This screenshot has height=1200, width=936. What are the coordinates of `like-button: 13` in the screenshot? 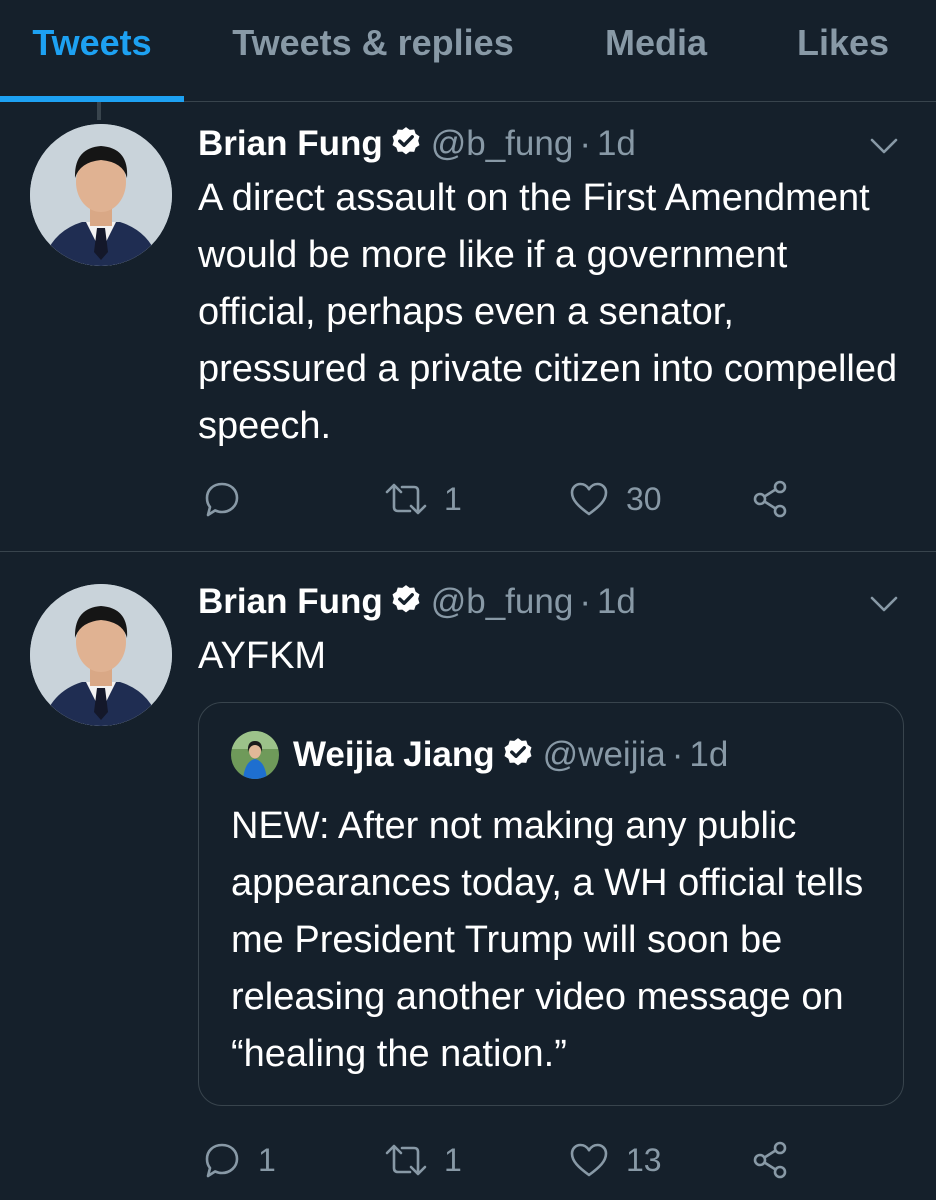 It's located at (615, 1160).